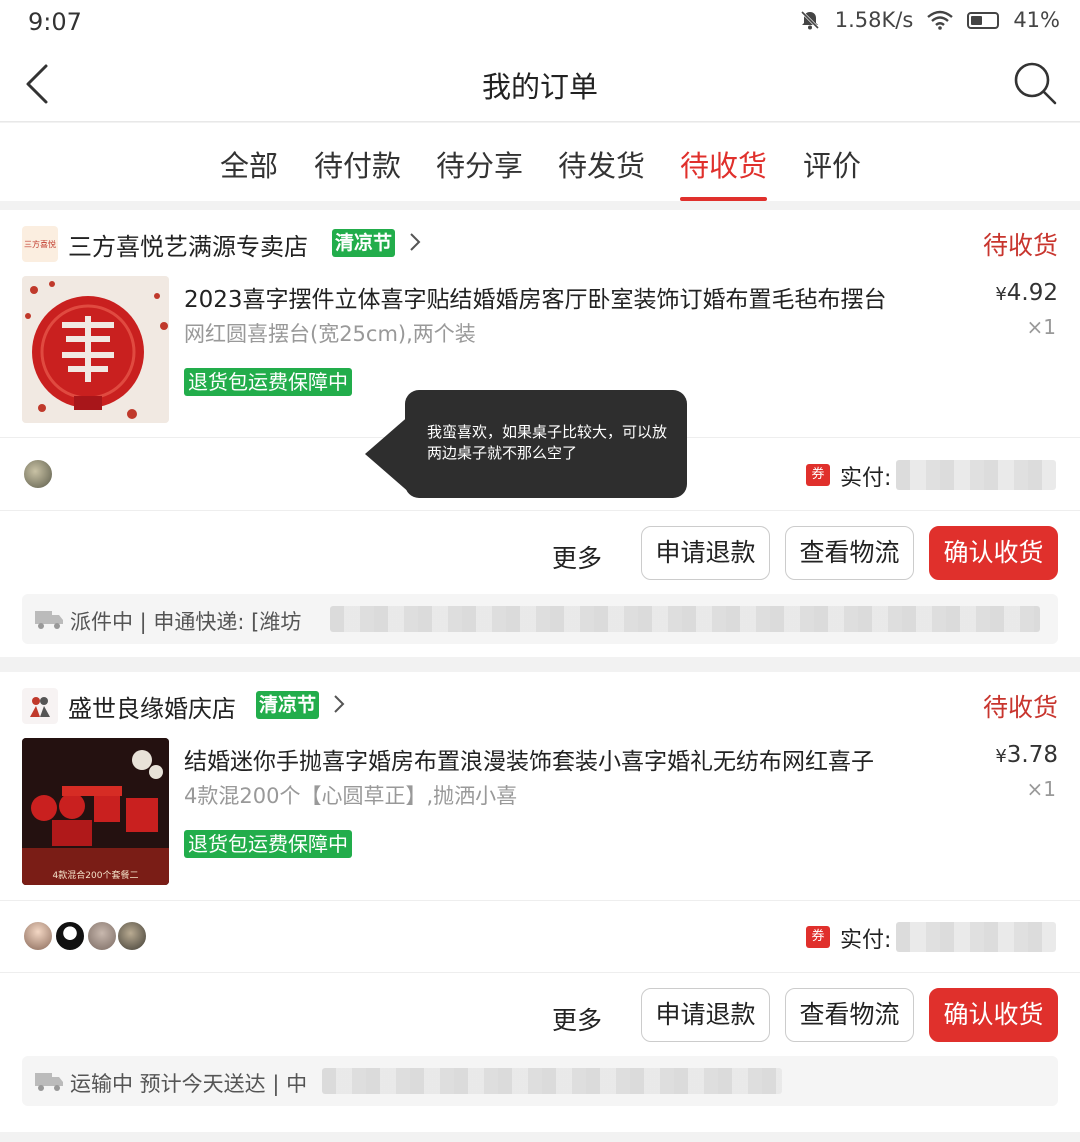 The height and width of the screenshot is (1142, 1080). Describe the element at coordinates (539, 87) in the screenshot. I see `page-title: 我的订单` at that location.